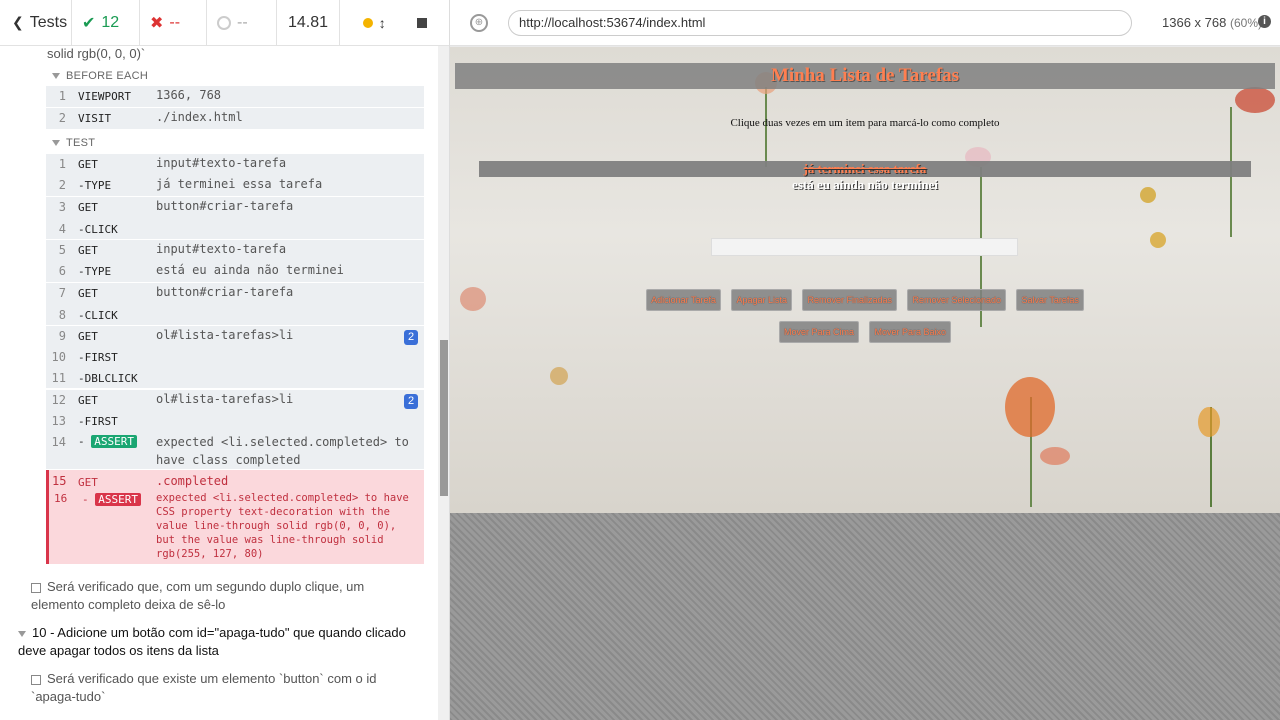 Image resolution: width=1280 pixels, height=720 pixels. What do you see at coordinates (479, 23) in the screenshot?
I see `selector-playground-icon: ⊕` at bounding box center [479, 23].